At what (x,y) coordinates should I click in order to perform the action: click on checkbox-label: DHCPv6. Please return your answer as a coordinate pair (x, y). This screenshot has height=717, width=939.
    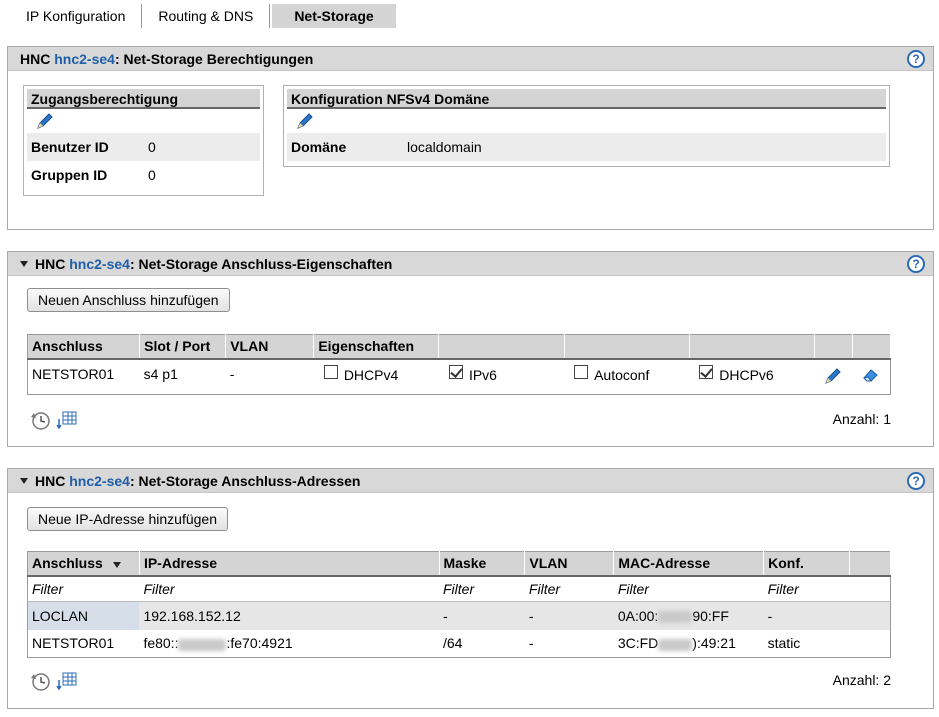
    Looking at the image, I should click on (746, 374).